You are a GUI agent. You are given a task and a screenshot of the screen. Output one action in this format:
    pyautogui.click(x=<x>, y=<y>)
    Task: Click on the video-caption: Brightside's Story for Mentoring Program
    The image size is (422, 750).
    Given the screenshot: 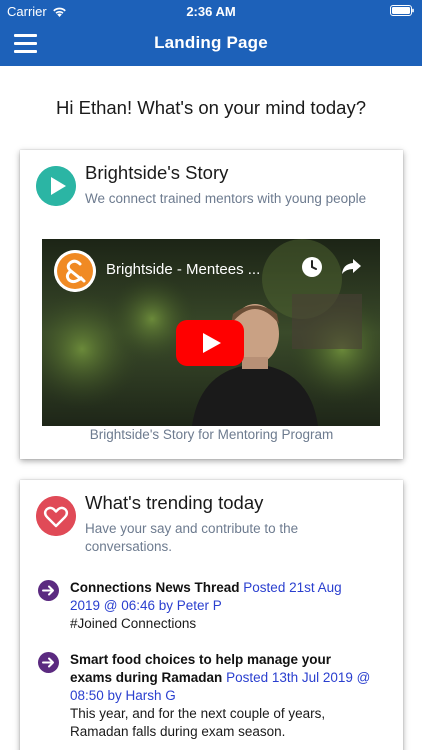 What is the action you would take?
    pyautogui.click(x=211, y=434)
    